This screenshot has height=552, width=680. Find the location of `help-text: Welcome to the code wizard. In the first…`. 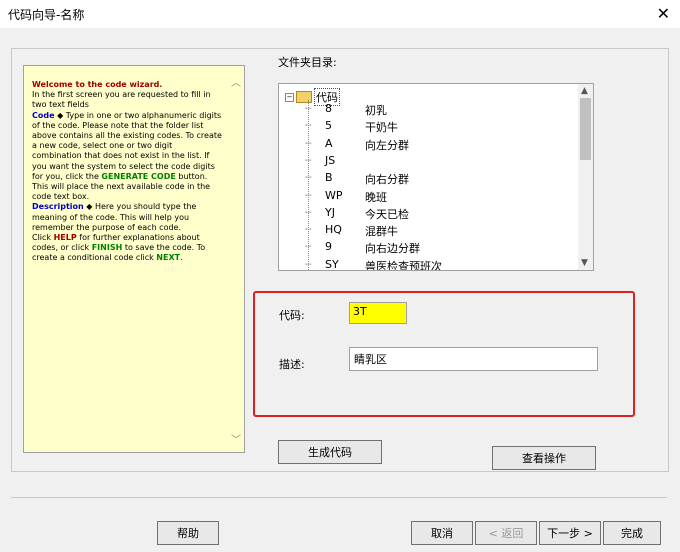

help-text: Welcome to the code wizard. In the first… is located at coordinates (127, 172).